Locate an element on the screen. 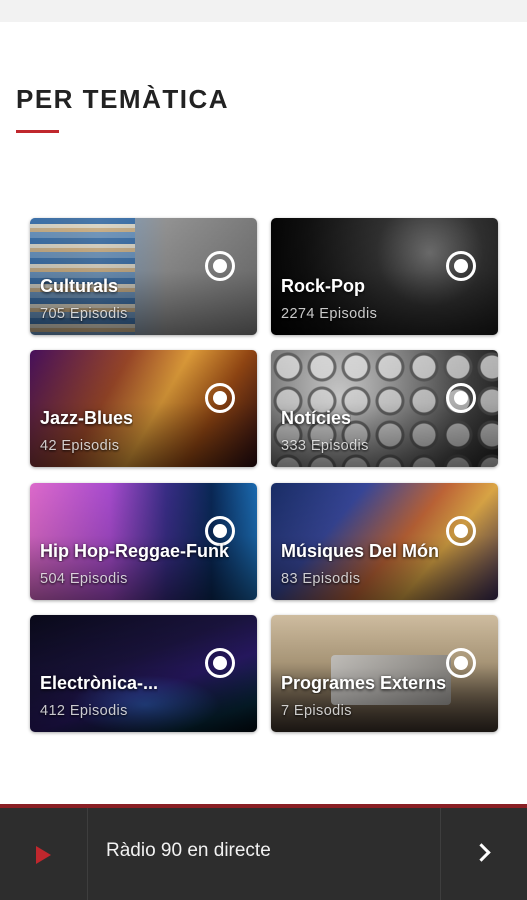 The width and height of the screenshot is (527, 900). category-name: Hip Hop-Reggae-Funk is located at coordinates (134, 551).